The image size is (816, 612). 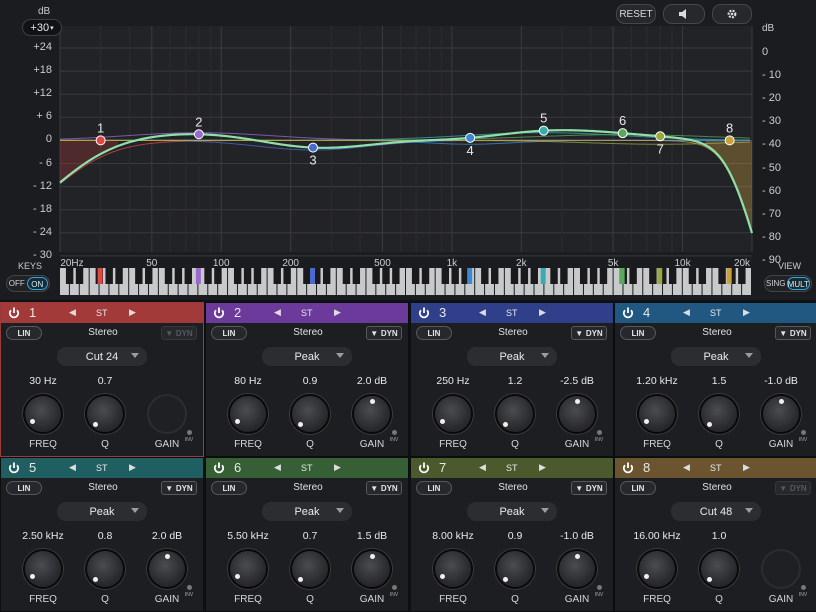 What do you see at coordinates (42, 27) in the screenshot?
I see `db-range-select: +30 ▾` at bounding box center [42, 27].